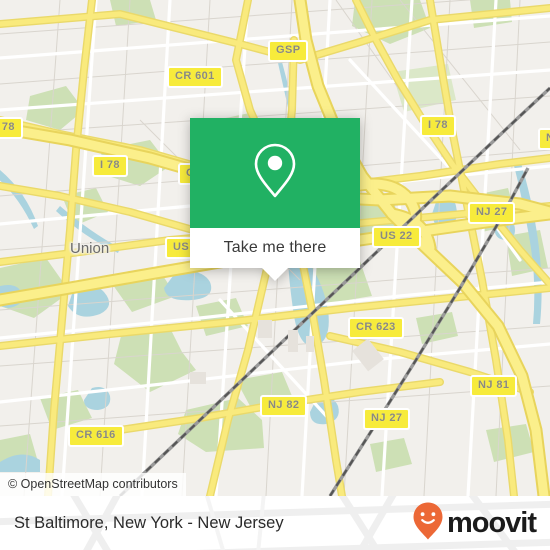 This screenshot has width=550, height=550. Describe the element at coordinates (96, 436) in the screenshot. I see `road-shield-cr616: CR 616` at that location.